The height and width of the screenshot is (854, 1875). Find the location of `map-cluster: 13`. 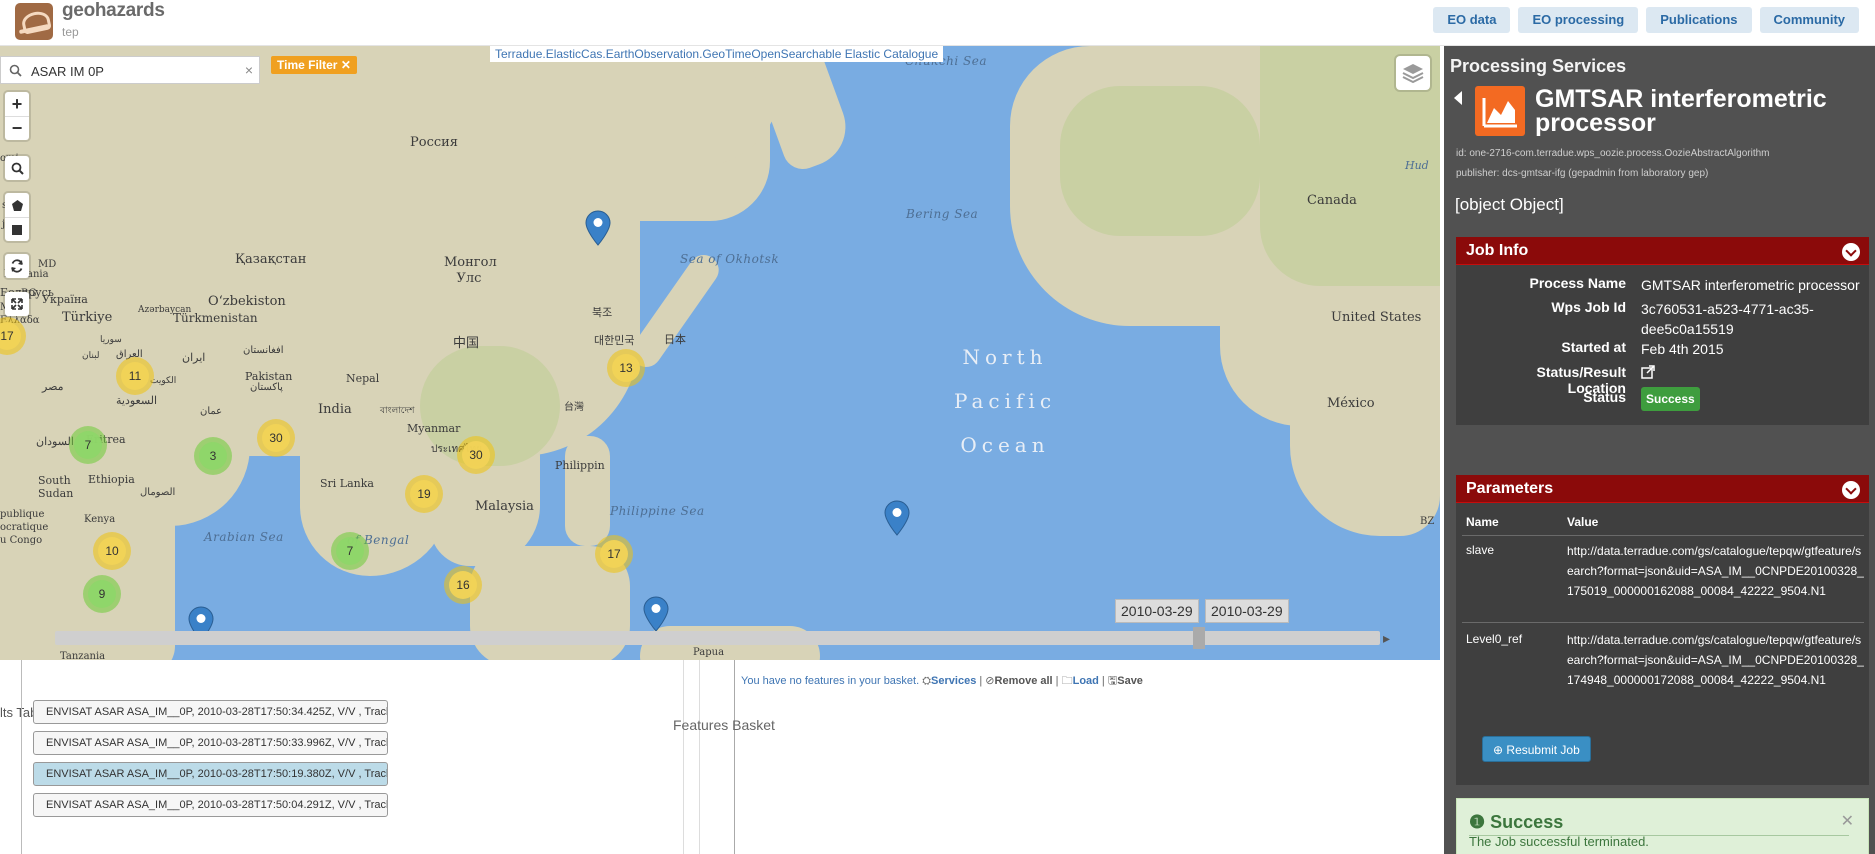

map-cluster: 13 is located at coordinates (626, 368).